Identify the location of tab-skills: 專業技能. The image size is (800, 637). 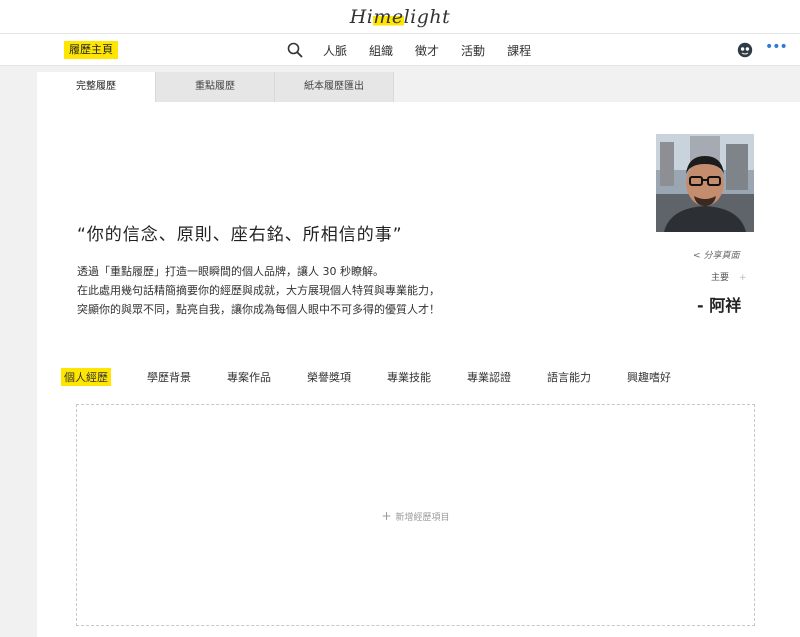
(409, 377).